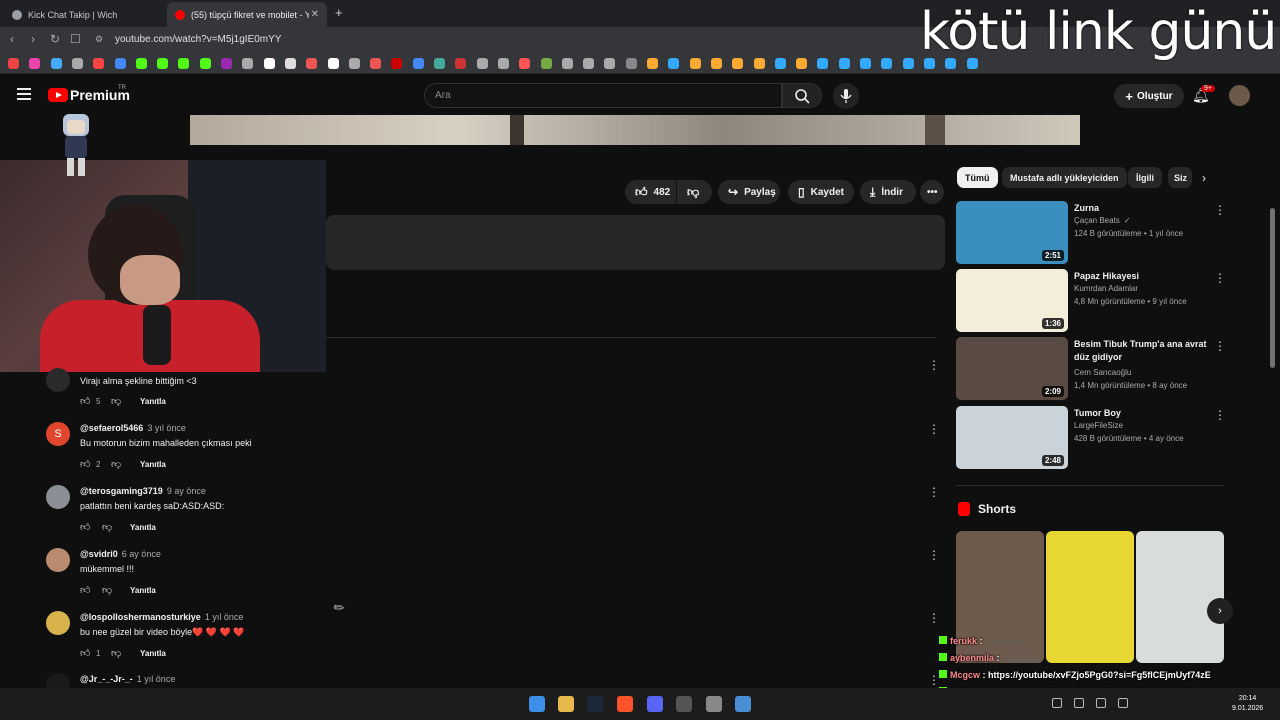 The height and width of the screenshot is (720, 1280). Describe the element at coordinates (1144, 208) in the screenshot. I see `video-title: Zurna` at that location.